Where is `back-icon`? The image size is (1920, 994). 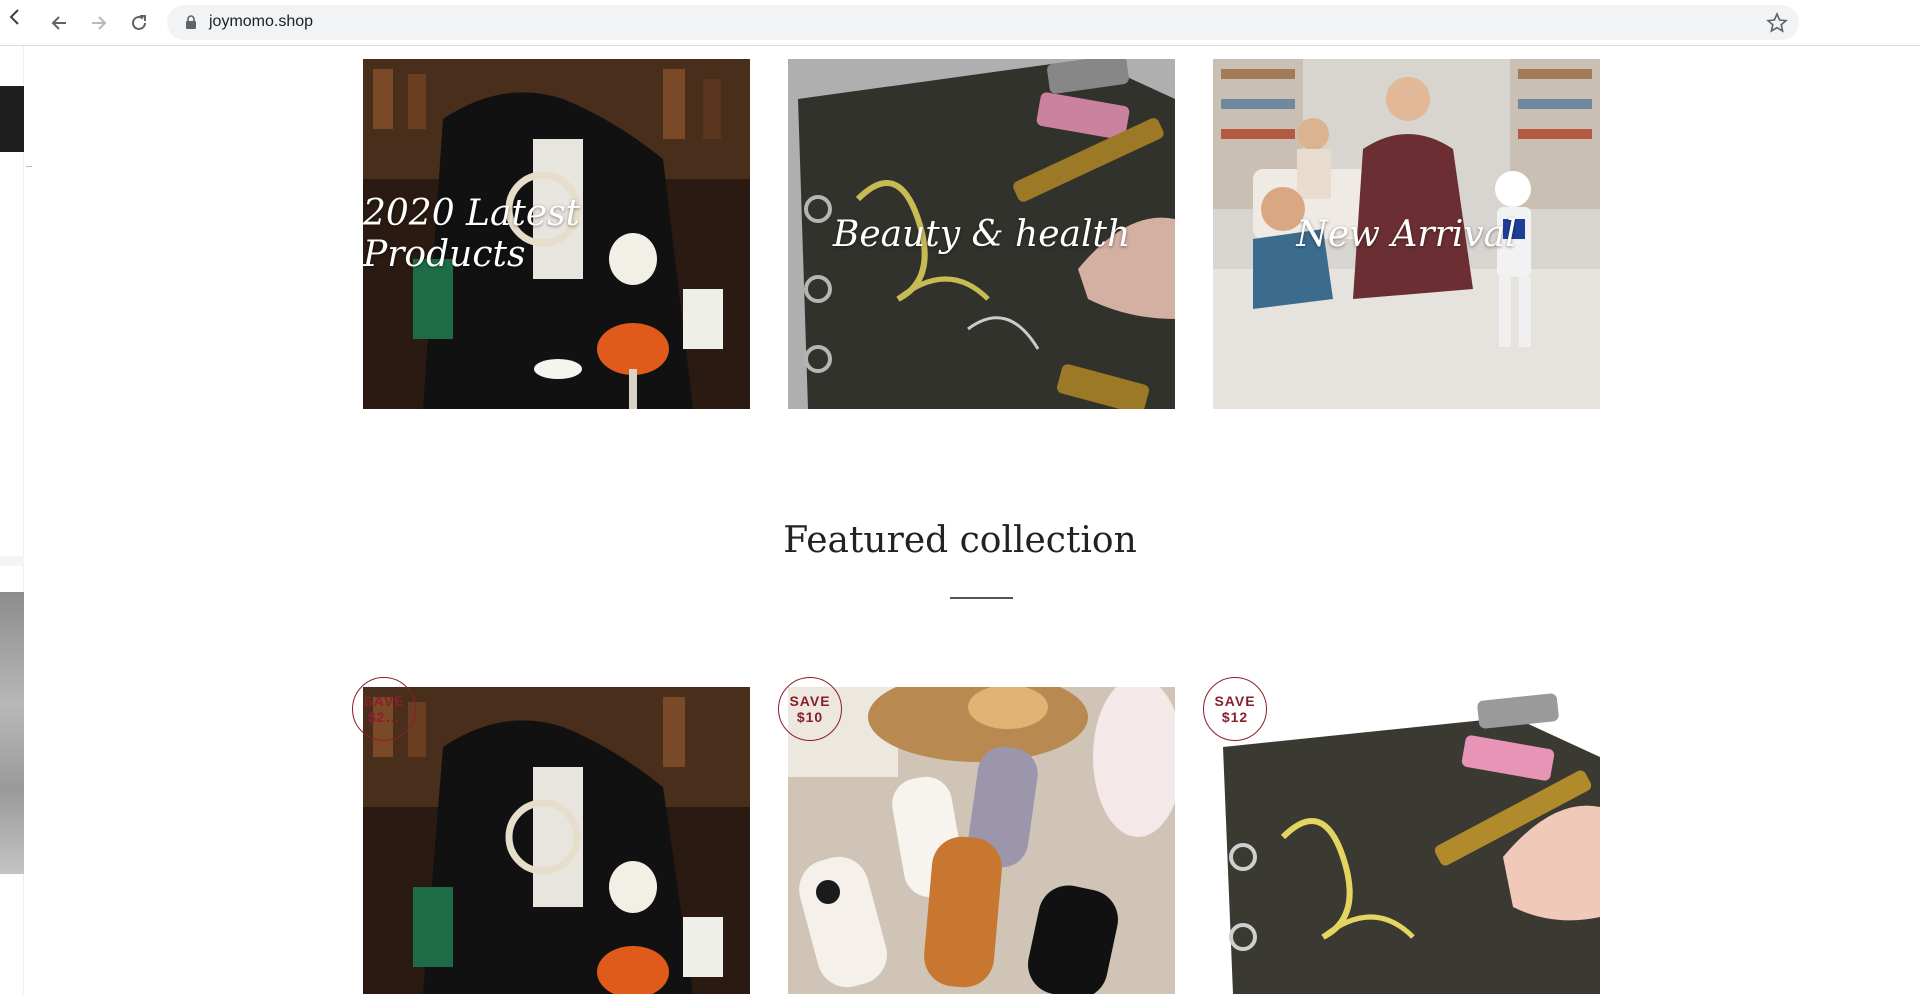 back-icon is located at coordinates (58, 23).